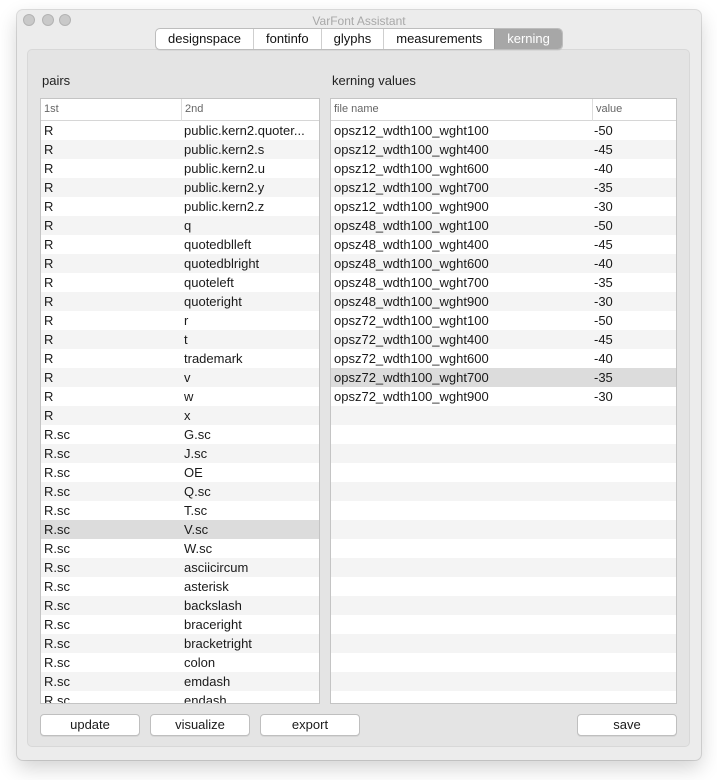  I want to click on table-row: opsz72_wdth100_wght100 -50, so click(503, 320).